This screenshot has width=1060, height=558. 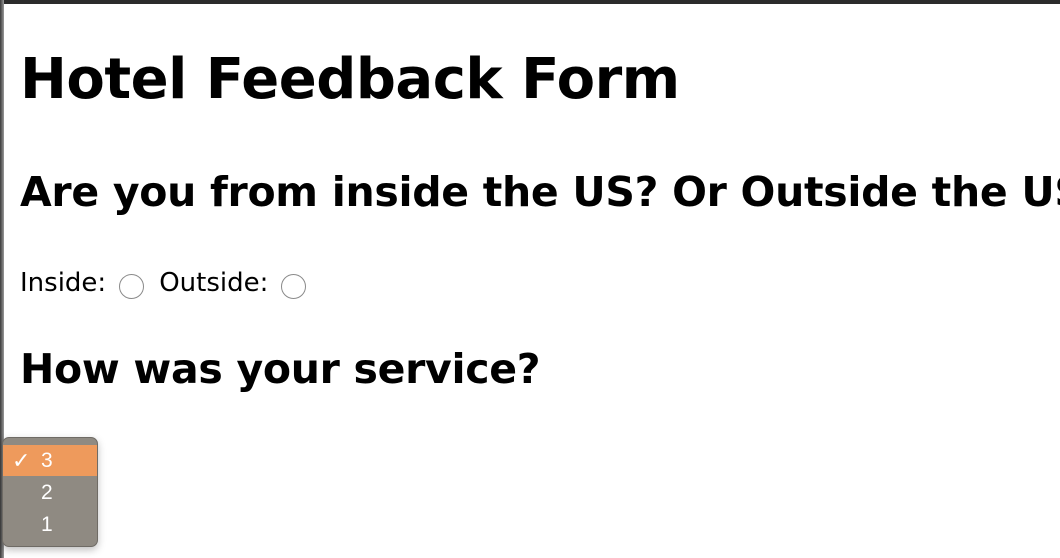 What do you see at coordinates (21, 460) in the screenshot?
I see `checkmark-icon: ✓` at bounding box center [21, 460].